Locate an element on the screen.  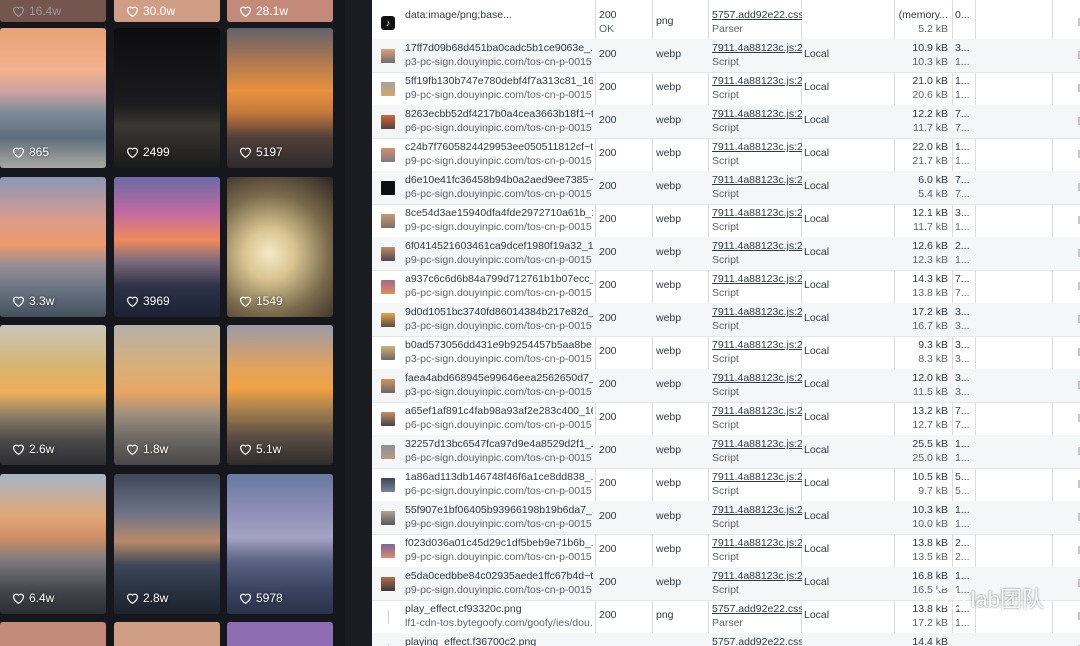
gallery-tile: 3.3w is located at coordinates (53, 247).